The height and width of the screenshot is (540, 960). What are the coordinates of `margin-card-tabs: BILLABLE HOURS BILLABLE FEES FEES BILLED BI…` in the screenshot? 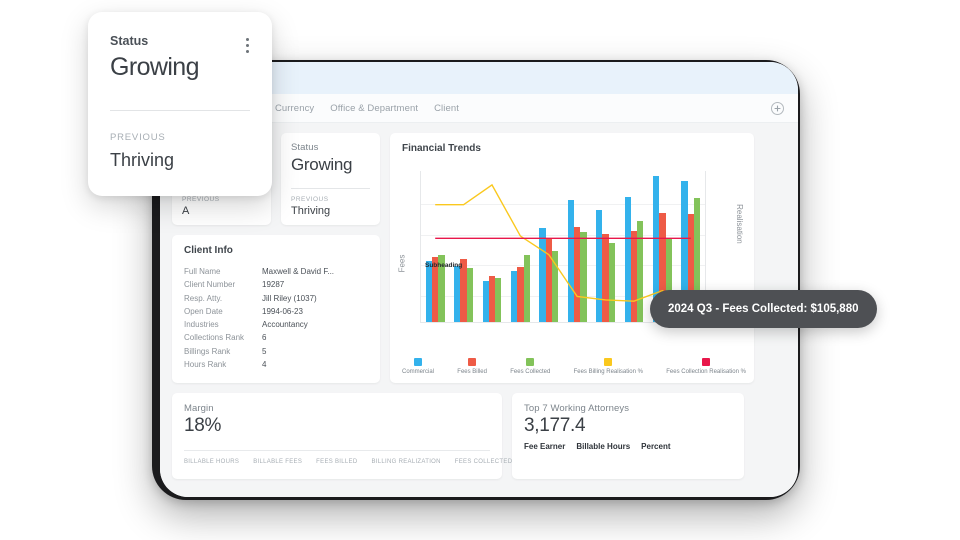 It's located at (348, 462).